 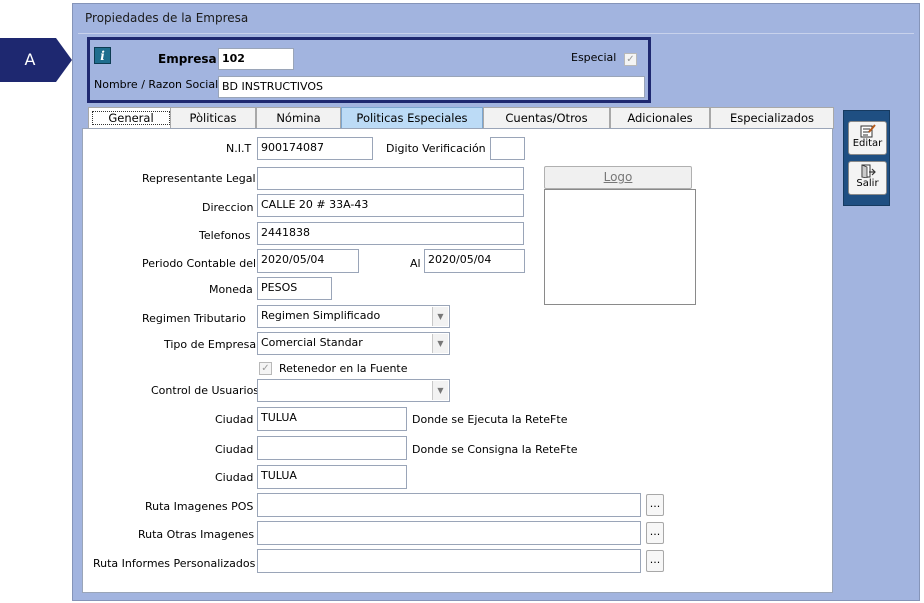 I want to click on digito-verificacion-label: Digito Verificación :, so click(x=439, y=148).